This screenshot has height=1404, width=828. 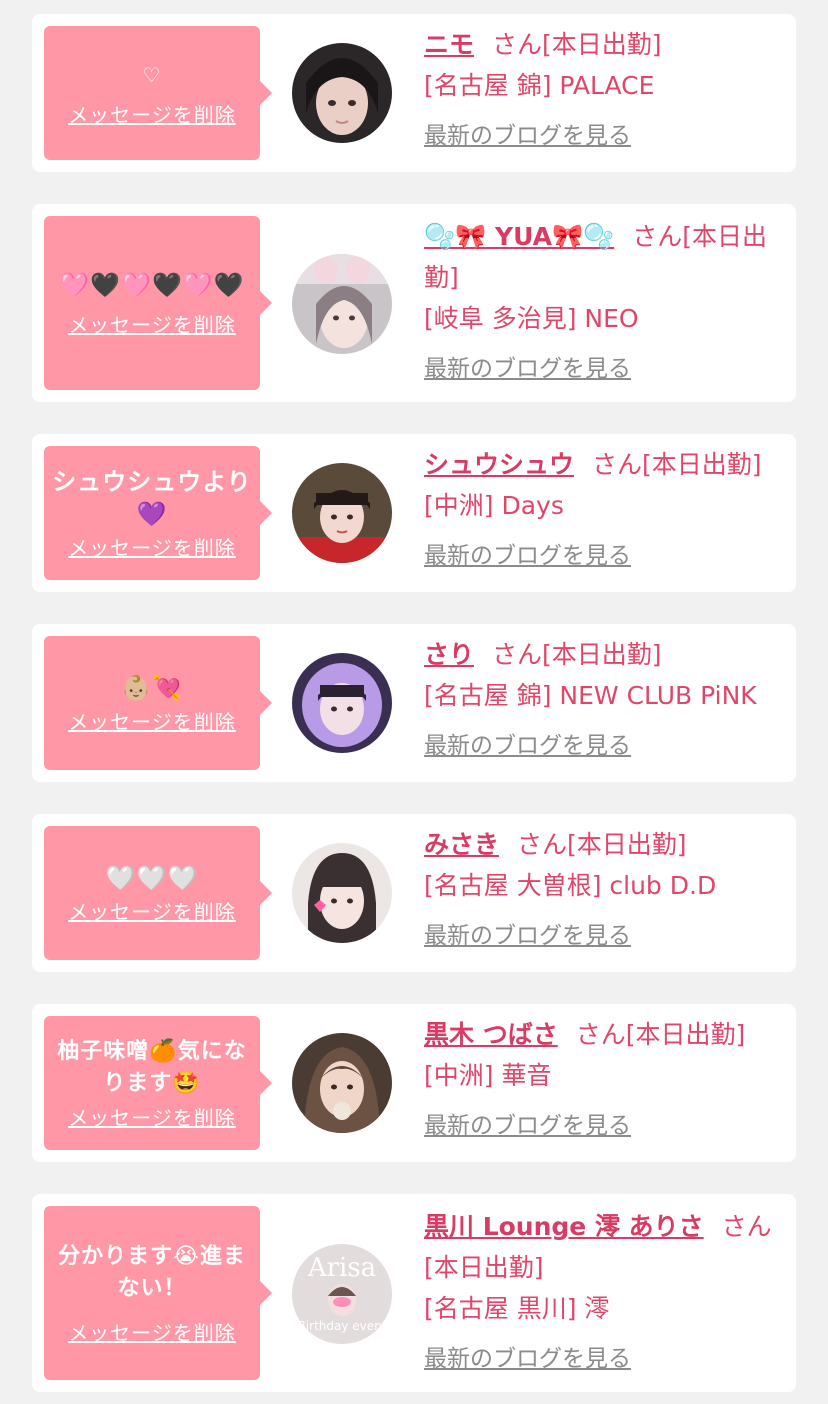 I want to click on cast-info: 黒木 つばさ さん[本日出勤] [中洲] 華音 最新のブログを見る, so click(x=603, y=1080).